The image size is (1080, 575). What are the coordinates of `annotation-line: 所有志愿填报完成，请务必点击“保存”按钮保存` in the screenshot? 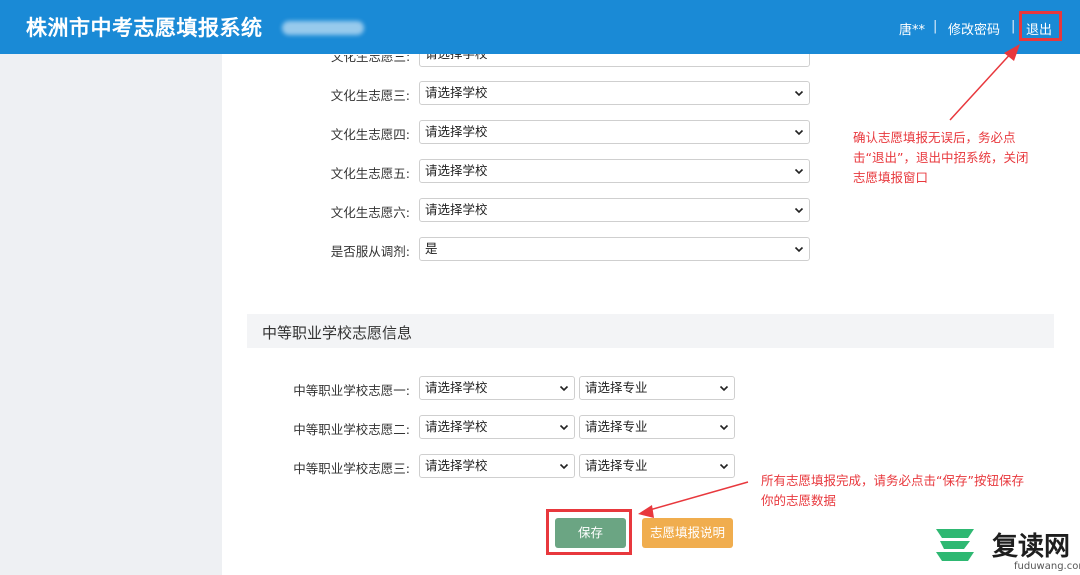 It's located at (892, 480).